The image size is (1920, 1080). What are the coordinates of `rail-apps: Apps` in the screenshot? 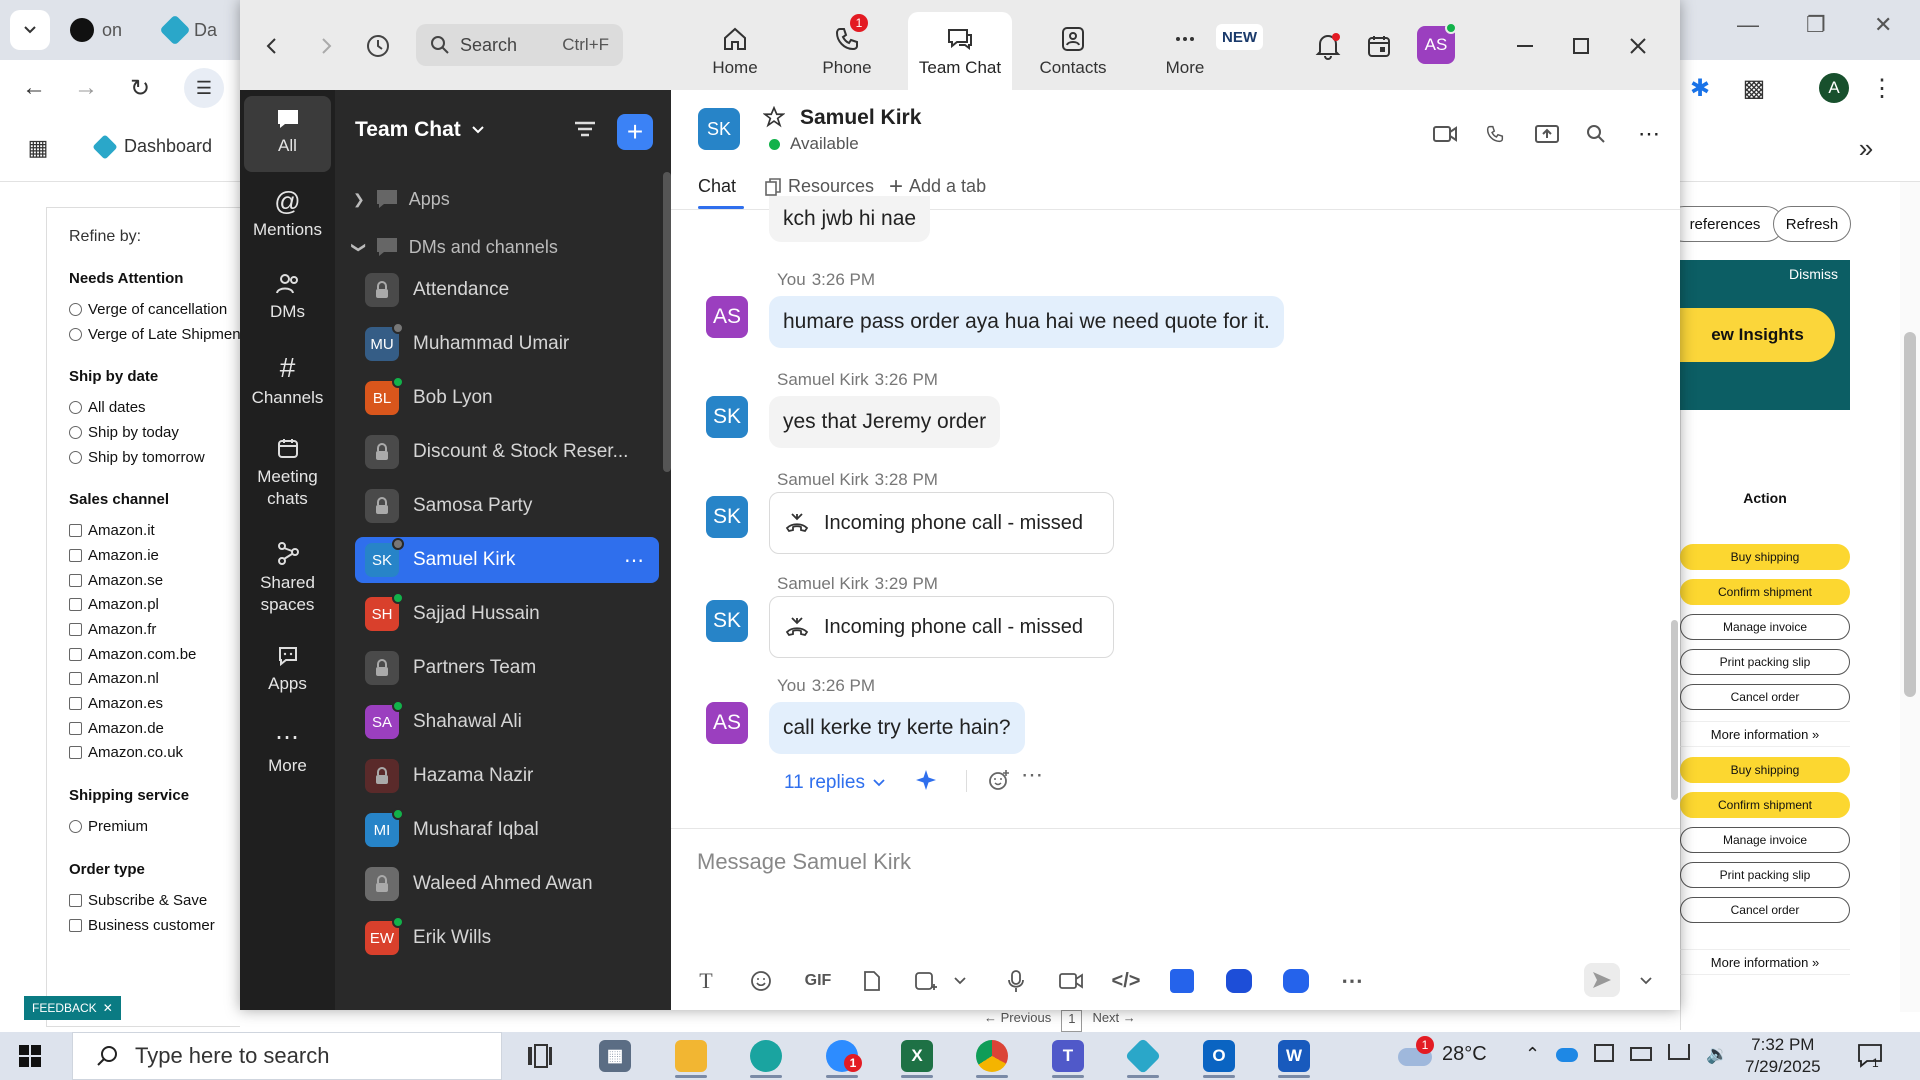 It's located at (287, 669).